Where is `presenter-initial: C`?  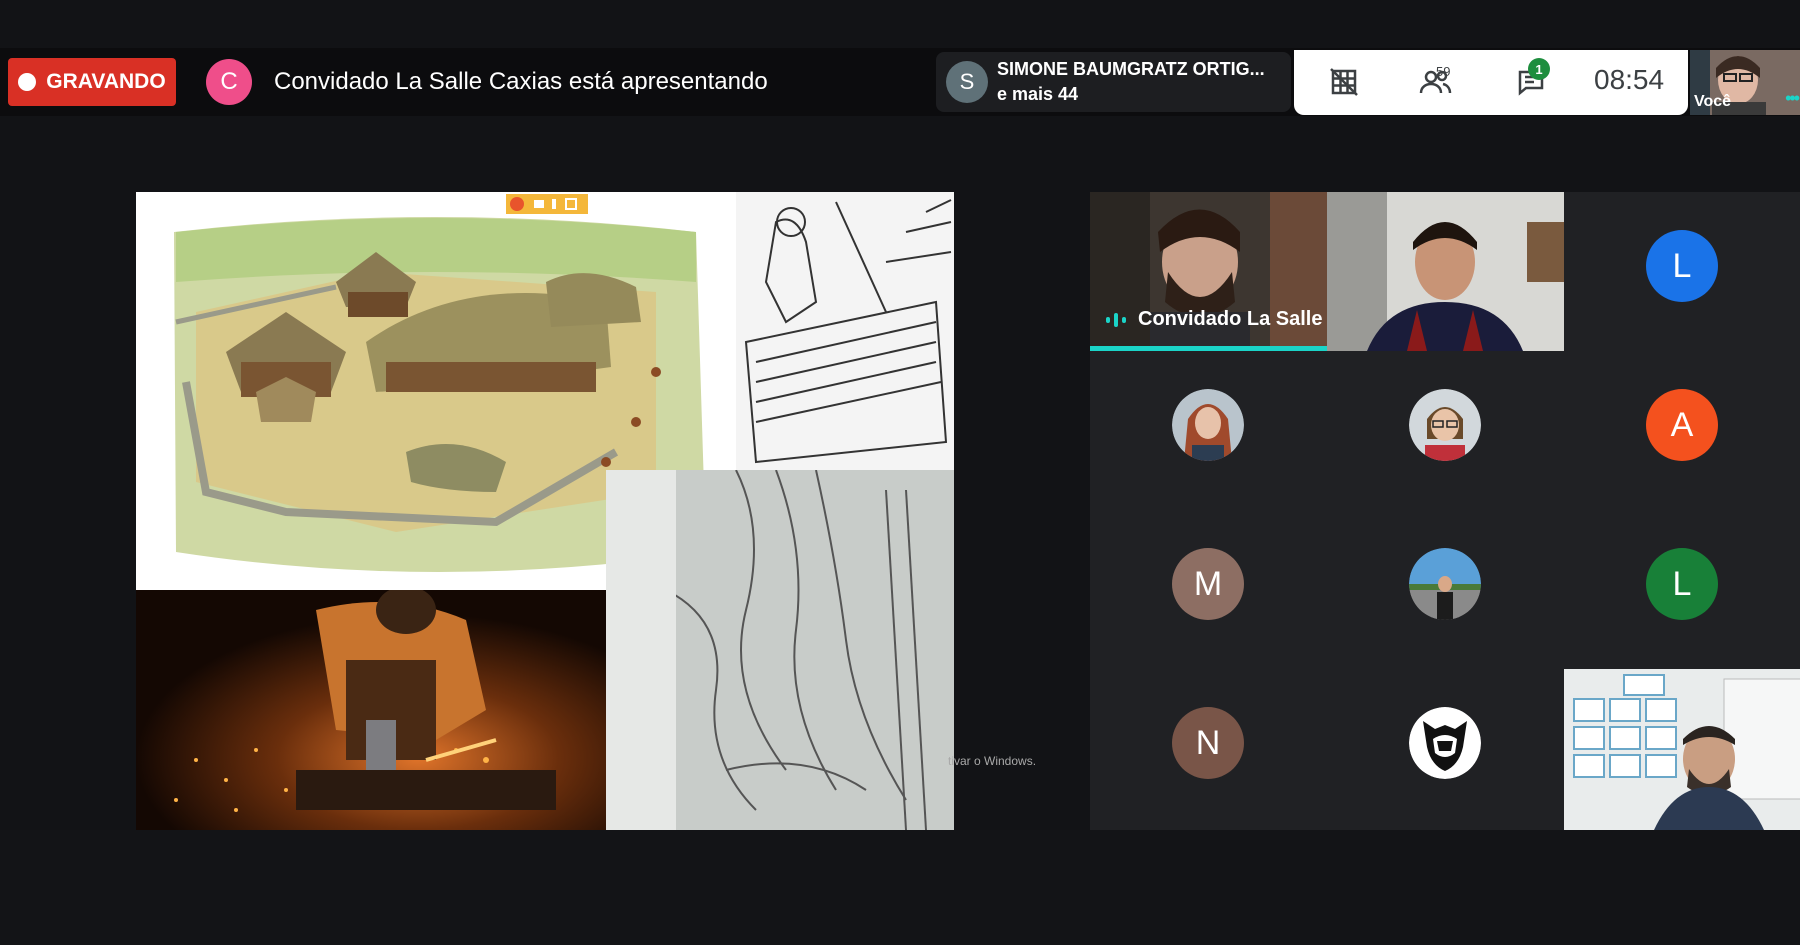 presenter-initial: C is located at coordinates (229, 81).